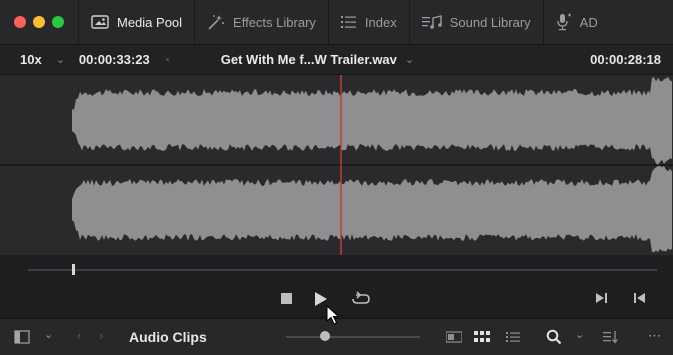 This screenshot has width=673, height=355. I want to click on thumbnail-size-slider, so click(353, 337).